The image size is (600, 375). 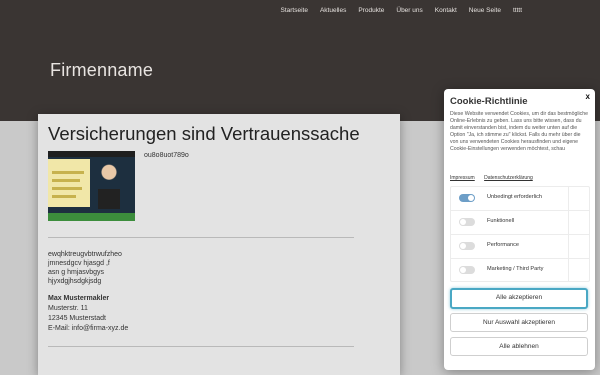 What do you see at coordinates (519, 322) in the screenshot?
I see `accept-selection-button: Nur Auswahl akzeptieren` at bounding box center [519, 322].